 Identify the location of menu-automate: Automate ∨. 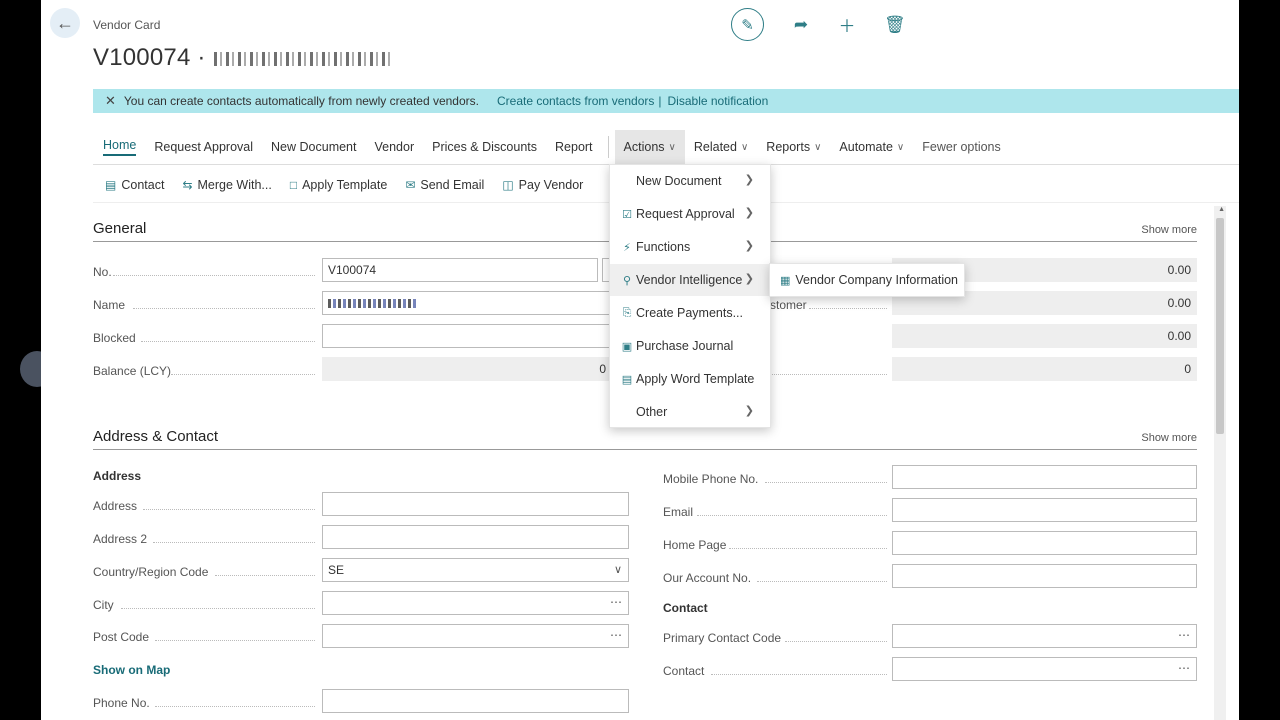
(871, 147).